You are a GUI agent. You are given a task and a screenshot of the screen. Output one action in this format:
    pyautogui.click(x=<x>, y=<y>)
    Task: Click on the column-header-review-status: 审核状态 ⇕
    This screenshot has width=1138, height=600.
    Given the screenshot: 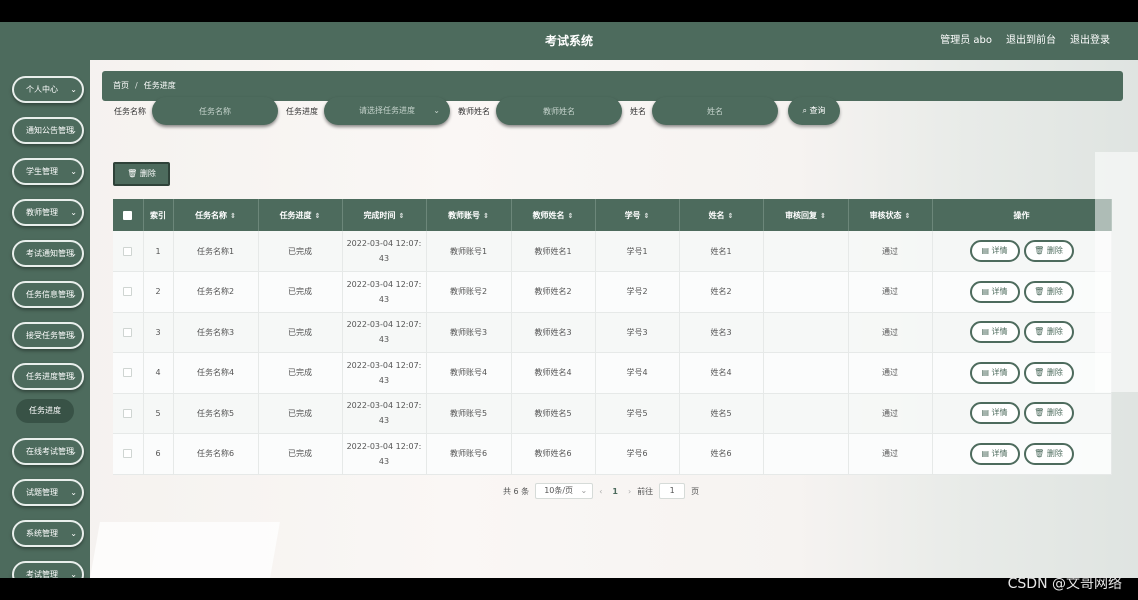 What is the action you would take?
    pyautogui.click(x=890, y=215)
    